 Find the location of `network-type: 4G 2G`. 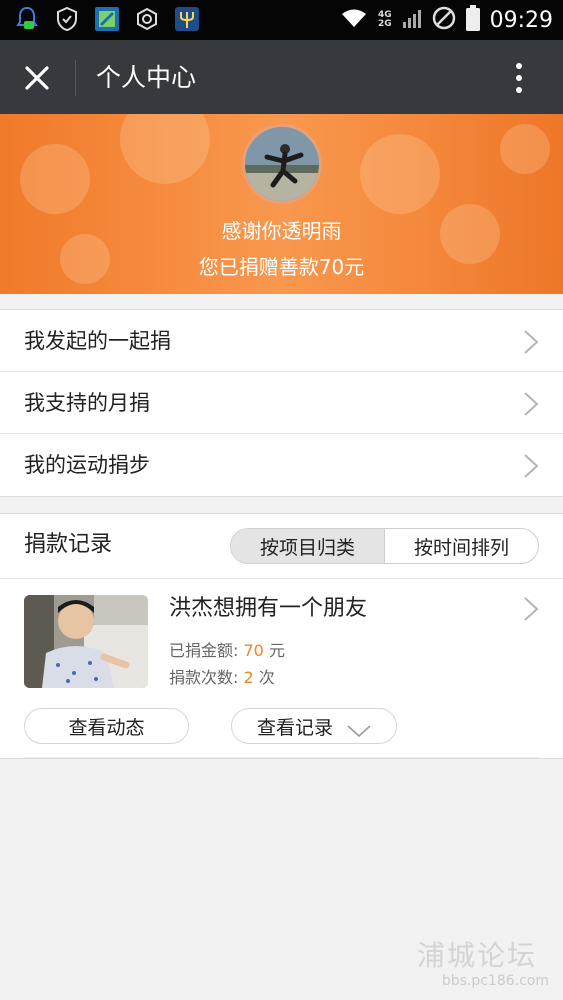

network-type: 4G 2G is located at coordinates (385, 20).